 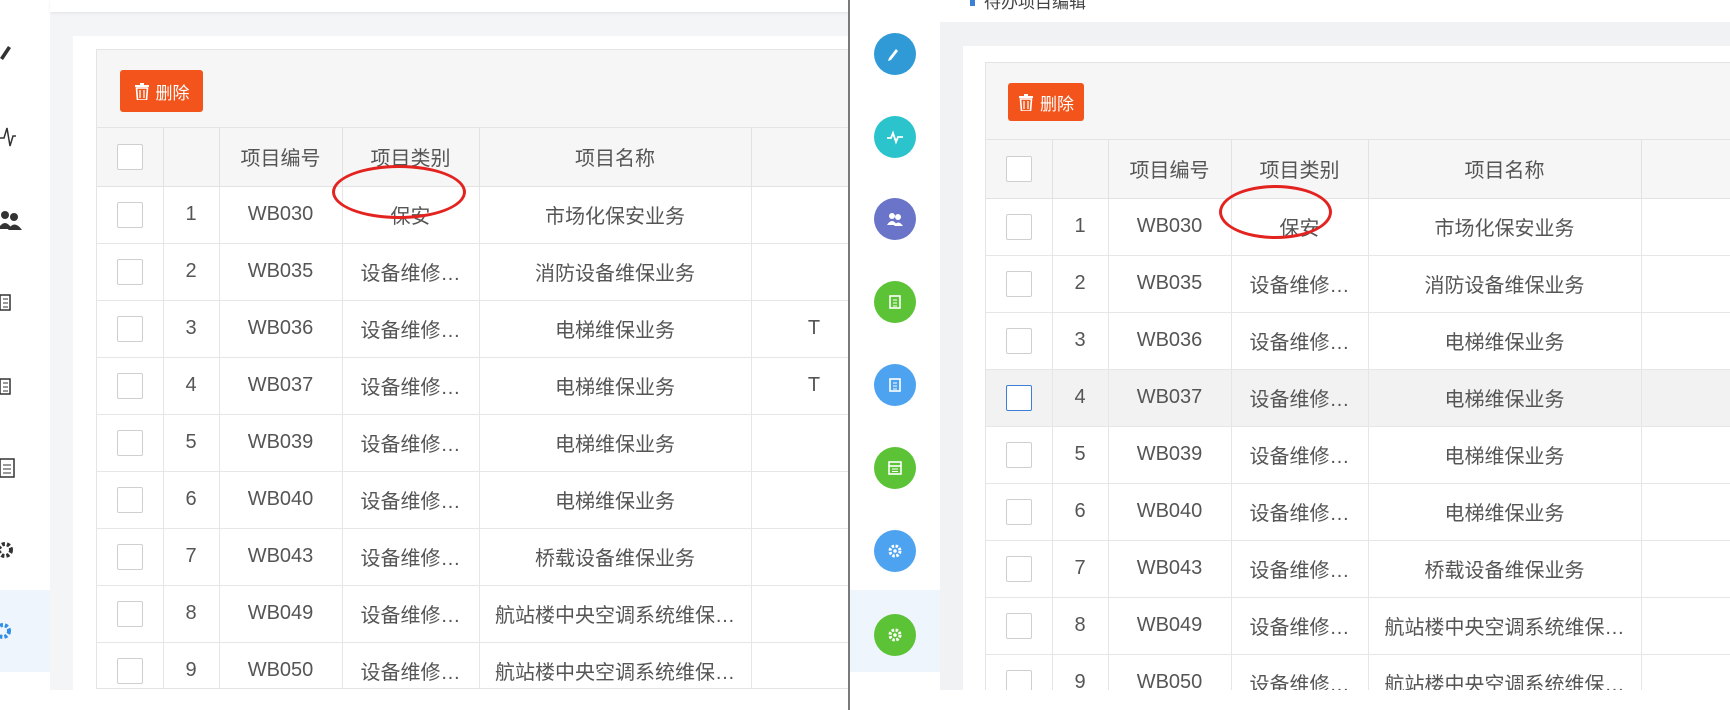 I want to click on sidebar-item-users, so click(x=25, y=220).